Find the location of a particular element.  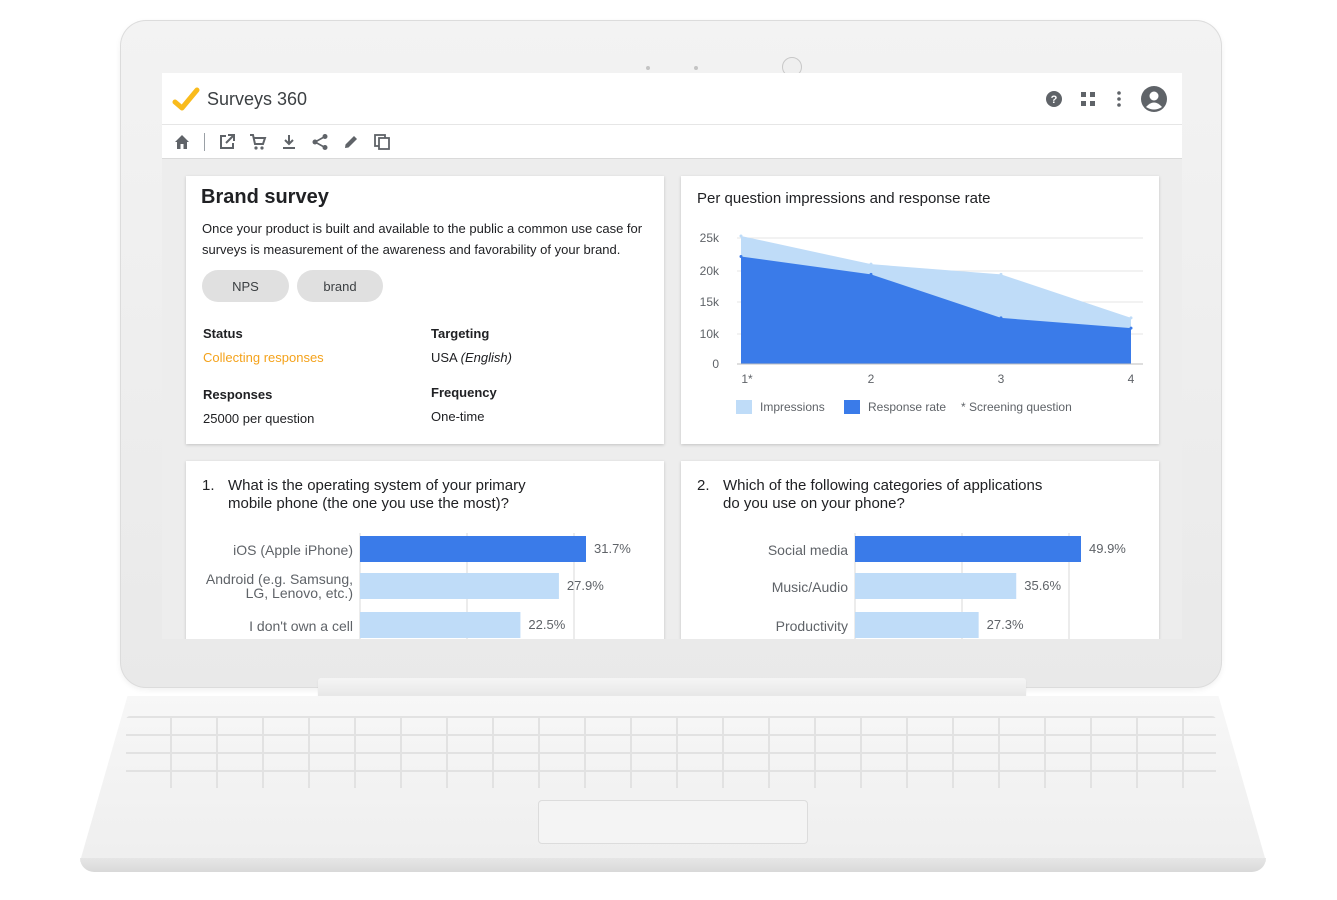

tag-chip: brand is located at coordinates (340, 286).